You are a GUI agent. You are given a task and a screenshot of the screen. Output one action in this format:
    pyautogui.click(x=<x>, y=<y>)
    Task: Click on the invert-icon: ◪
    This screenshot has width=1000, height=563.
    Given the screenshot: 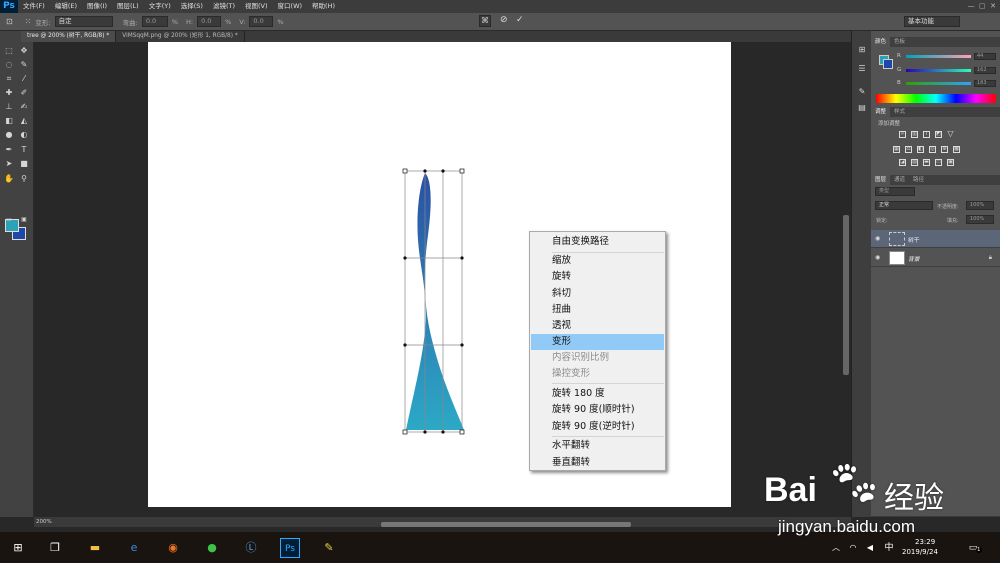 What is the action you would take?
    pyautogui.click(x=902, y=162)
    